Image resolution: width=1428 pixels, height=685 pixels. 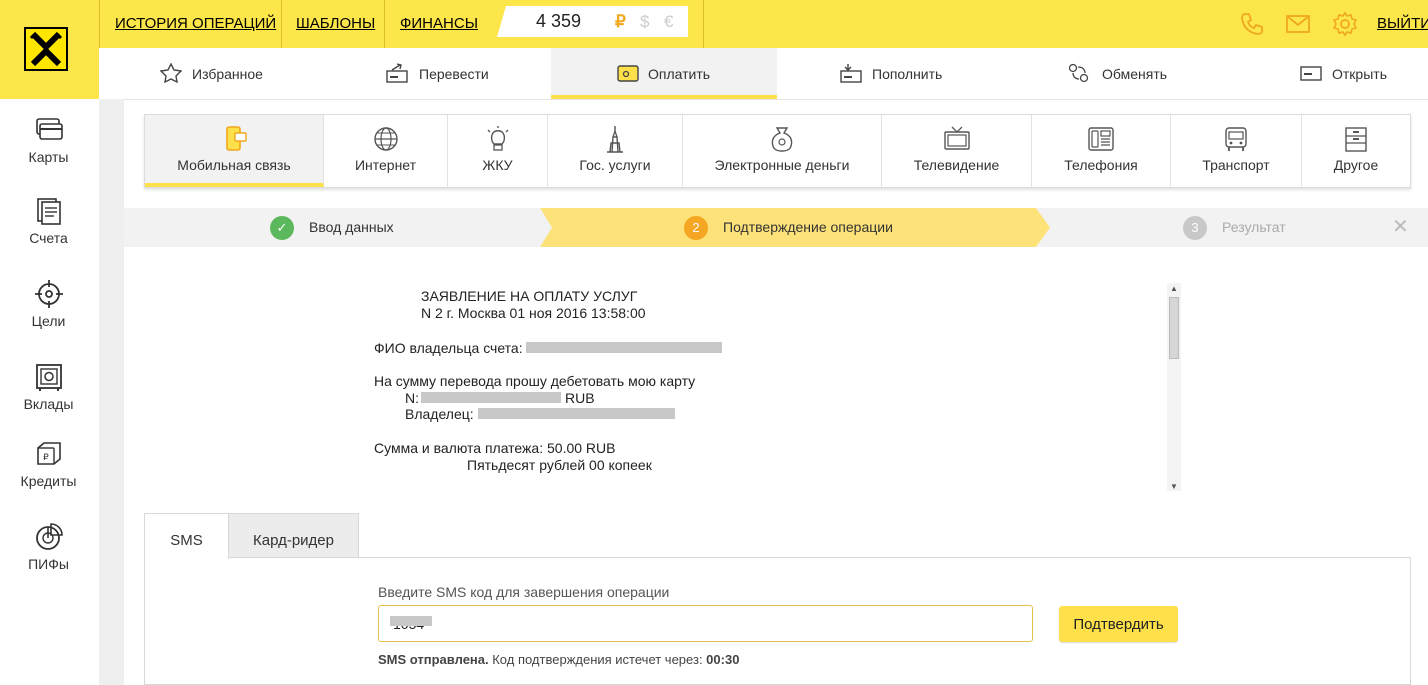 I want to click on category-other: Другое, so click(x=1356, y=151).